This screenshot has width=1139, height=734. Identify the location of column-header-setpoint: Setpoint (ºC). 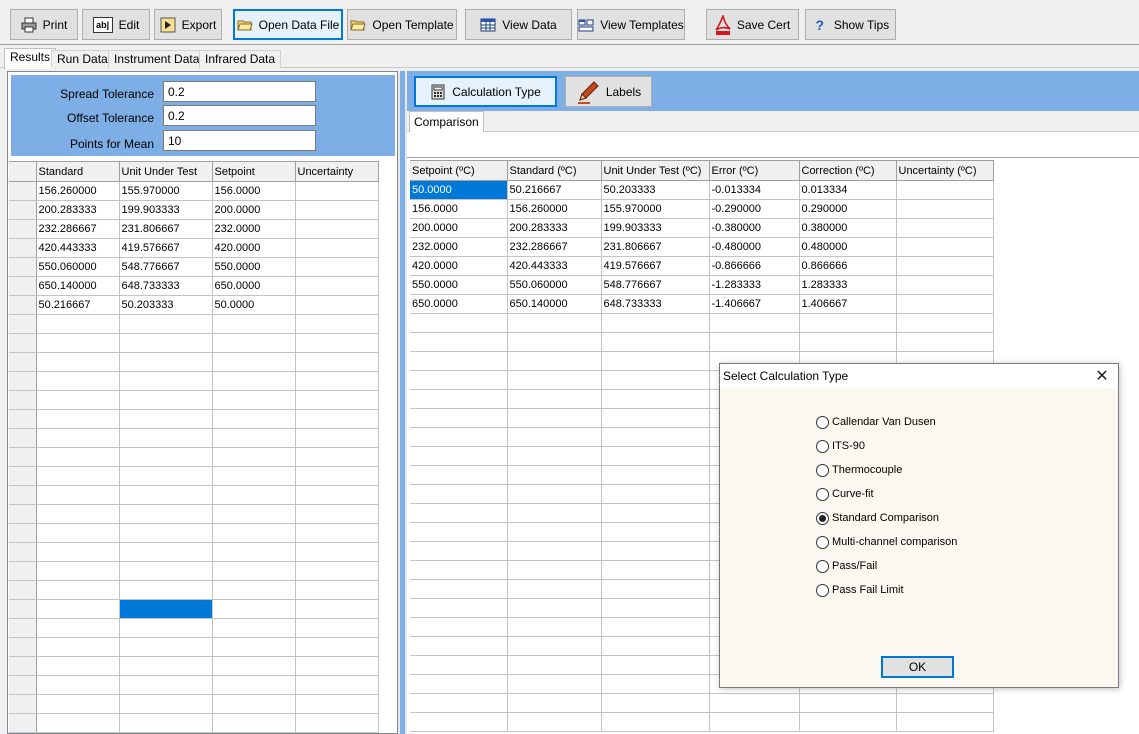
(459, 170).